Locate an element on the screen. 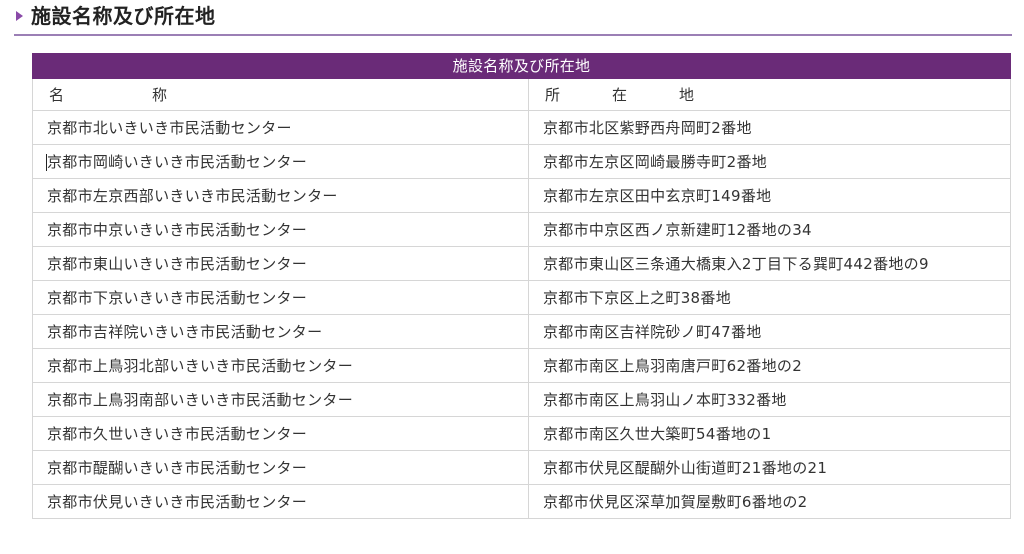 The height and width of the screenshot is (554, 1024). page-title: 施設名称及び所在地 is located at coordinates (123, 16).